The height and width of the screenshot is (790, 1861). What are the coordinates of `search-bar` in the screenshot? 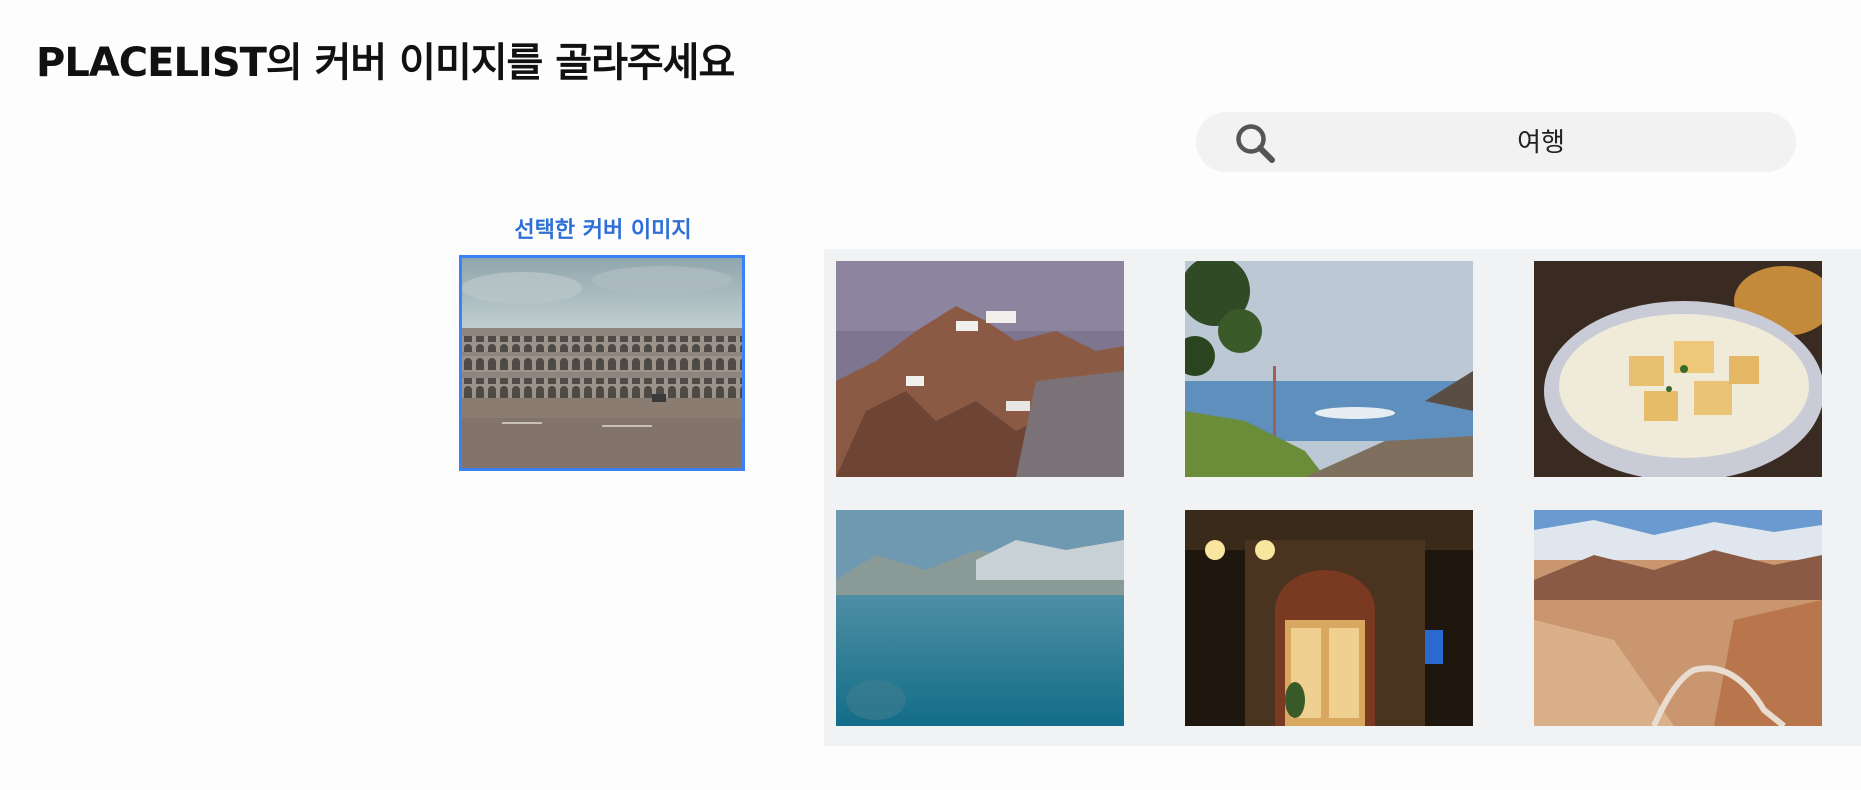 It's located at (1496, 143).